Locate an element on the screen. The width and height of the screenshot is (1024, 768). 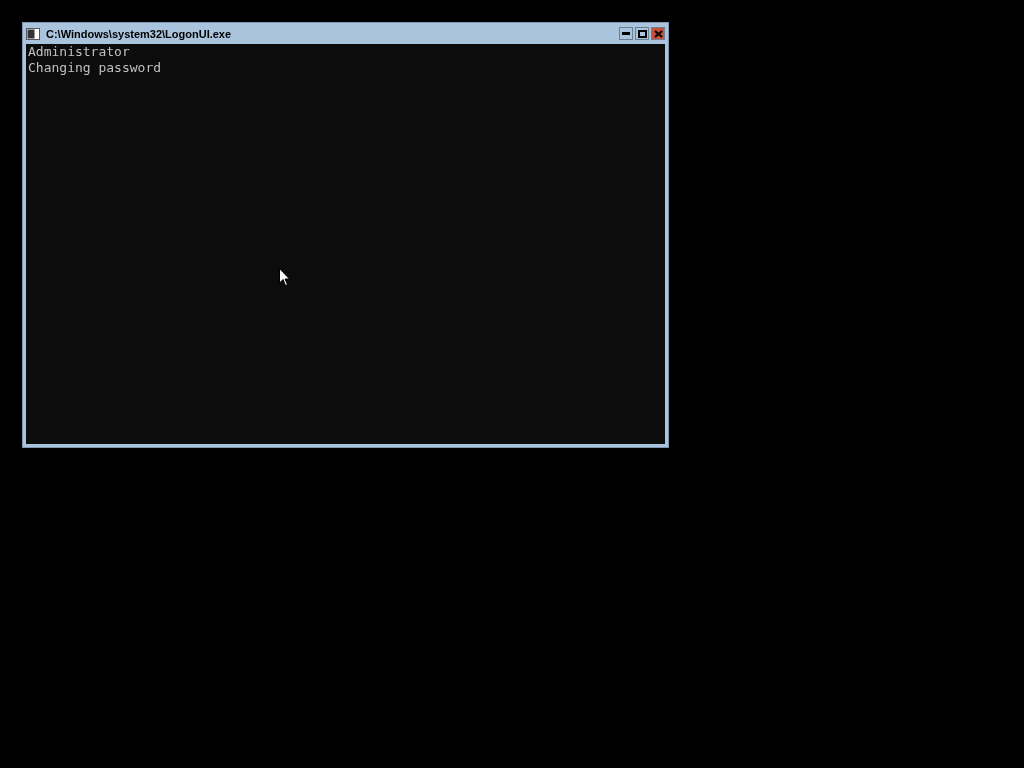
minimize-icon is located at coordinates (626, 33).